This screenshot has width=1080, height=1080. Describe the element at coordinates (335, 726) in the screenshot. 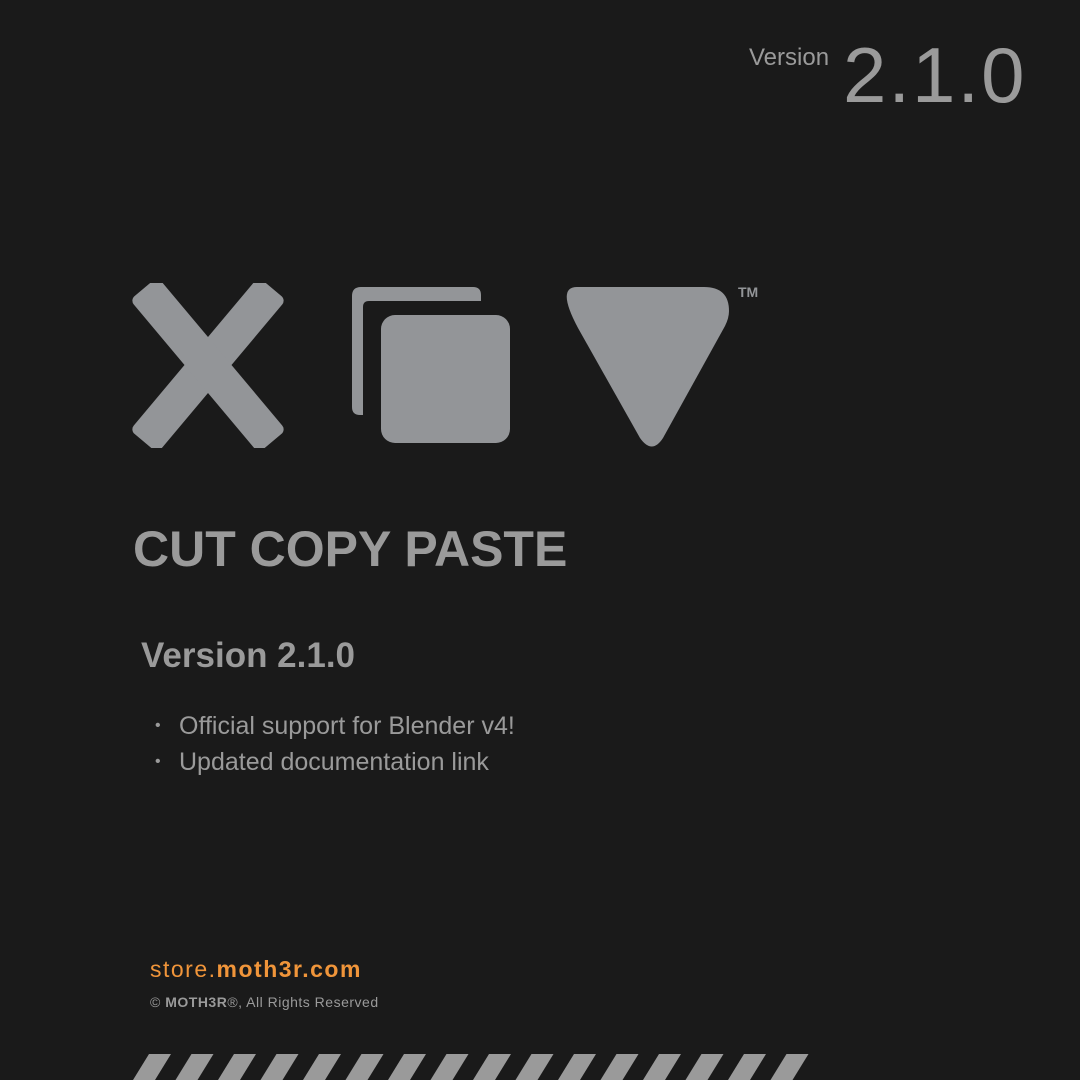

I see `changelog-item: • Official support for Blender v4!` at that location.